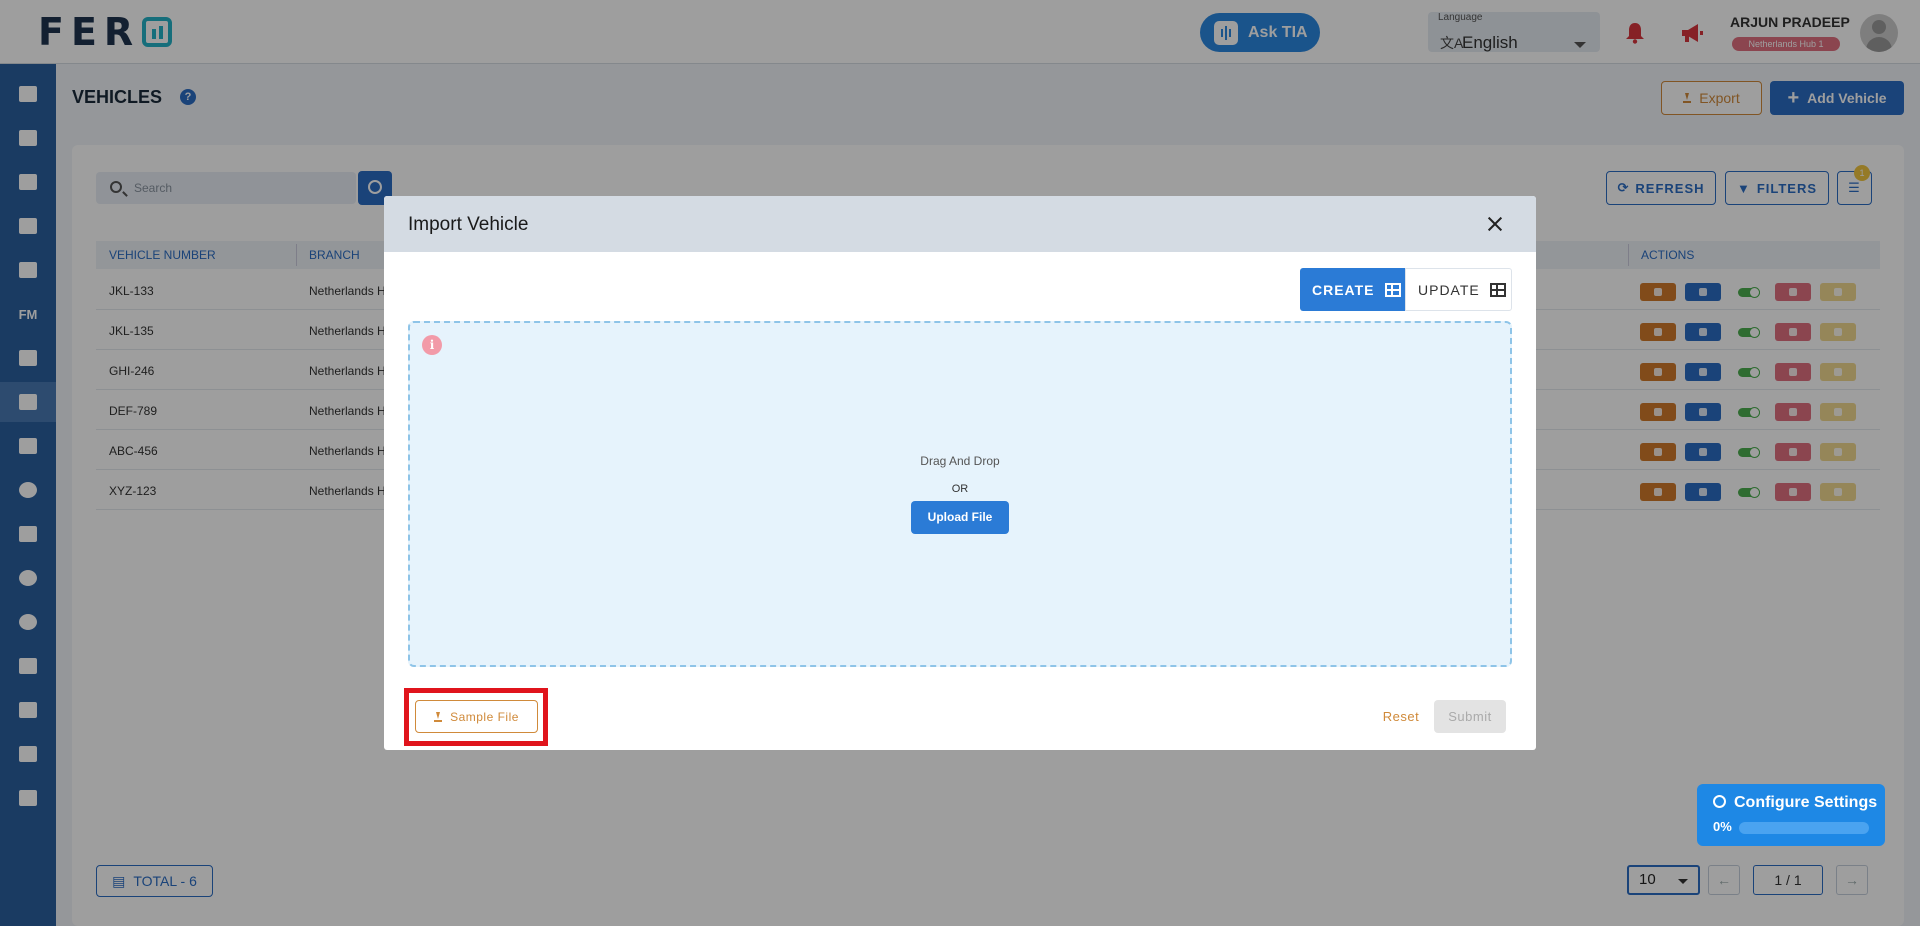  What do you see at coordinates (1449, 289) in the screenshot?
I see `update-label: UPDATE` at bounding box center [1449, 289].